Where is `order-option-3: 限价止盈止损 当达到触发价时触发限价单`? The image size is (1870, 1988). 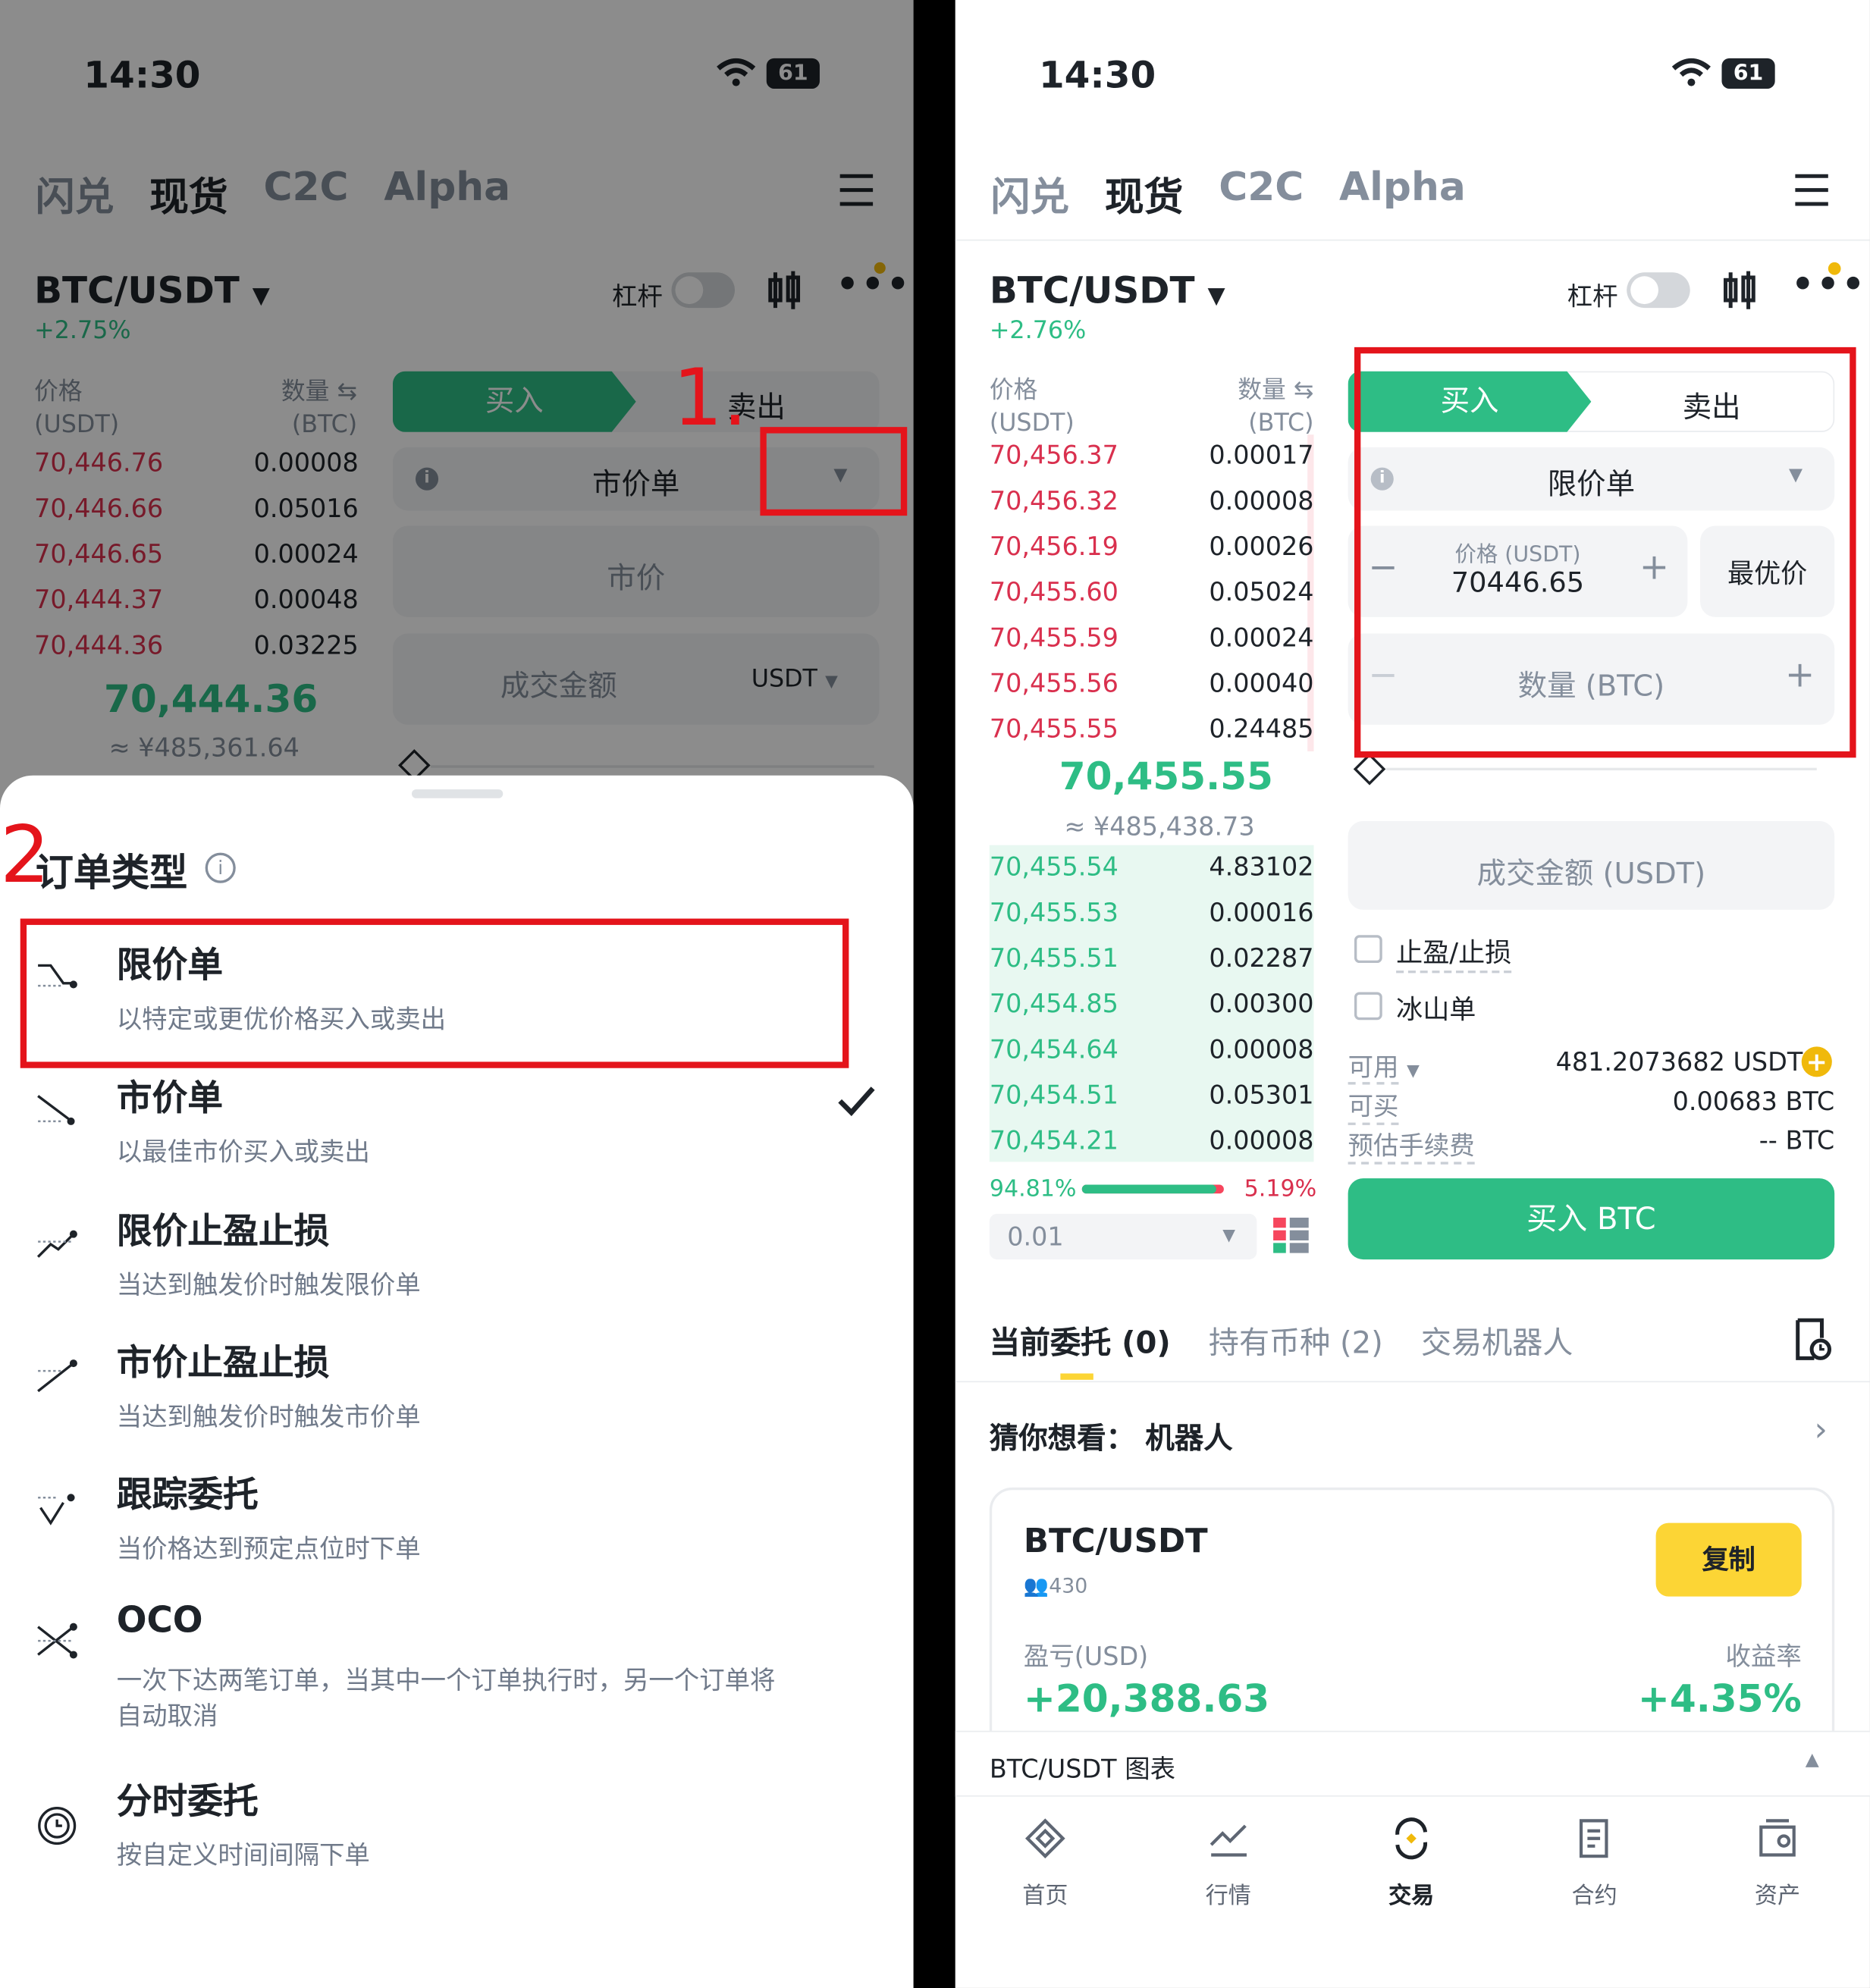
order-option-3: 限价止盈止损 当达到触发价时触发限价单 is located at coordinates (457, 1257).